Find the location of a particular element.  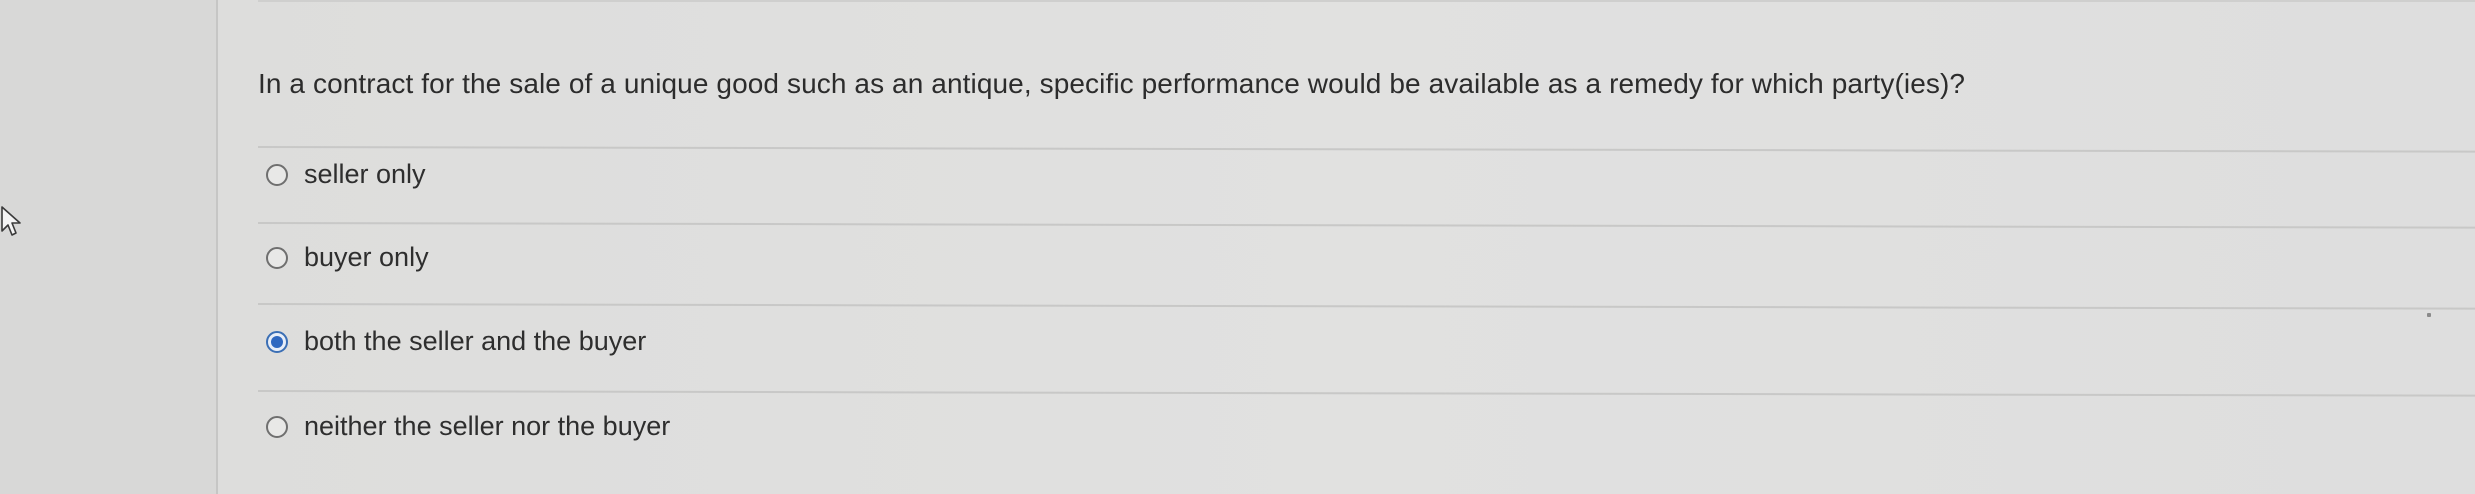

option-label: seller only is located at coordinates (365, 174).